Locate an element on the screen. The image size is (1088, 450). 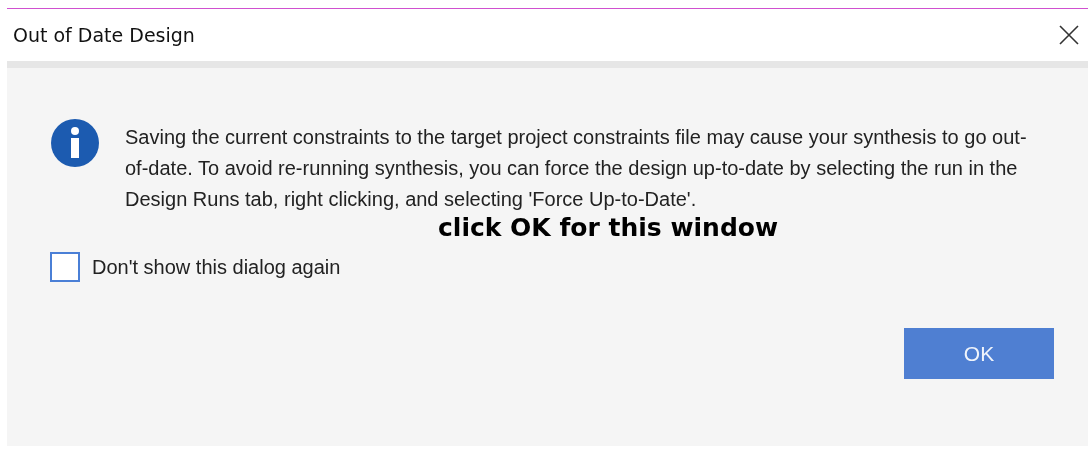
checkbox is located at coordinates (65, 267).